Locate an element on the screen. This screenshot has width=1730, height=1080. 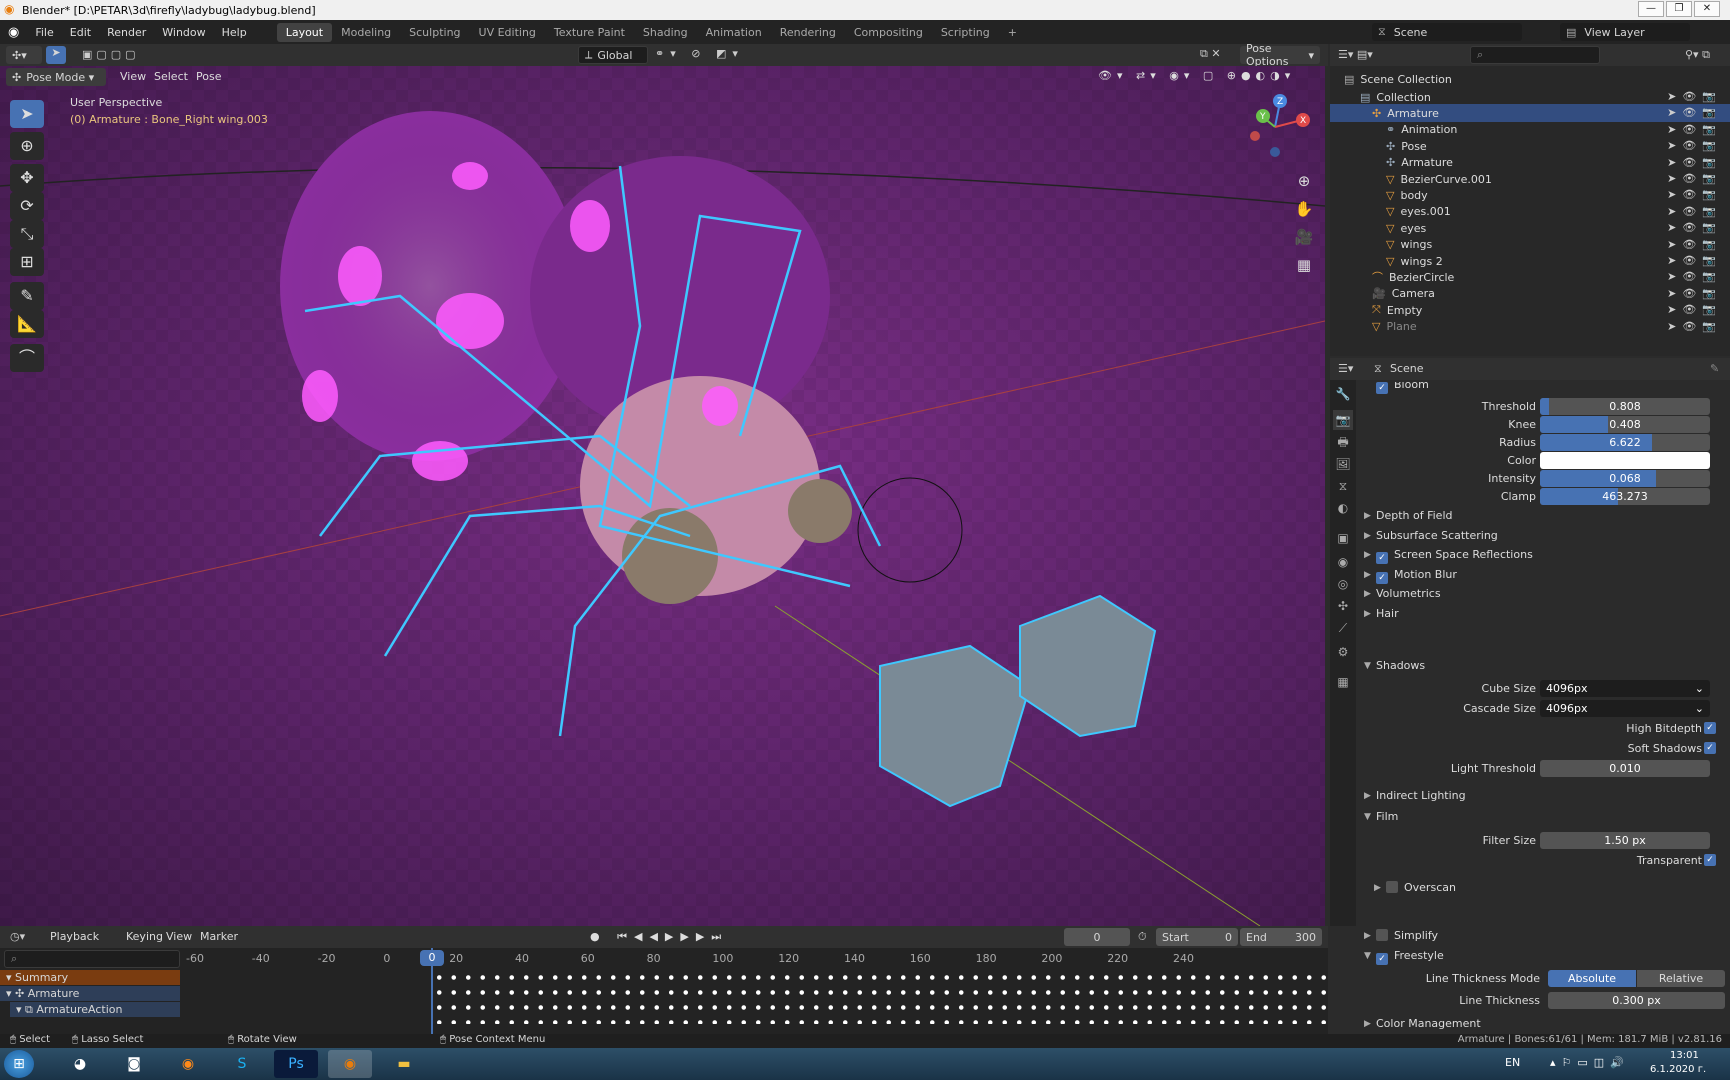
bloom-field: 463.273 is located at coordinates (1625, 496).